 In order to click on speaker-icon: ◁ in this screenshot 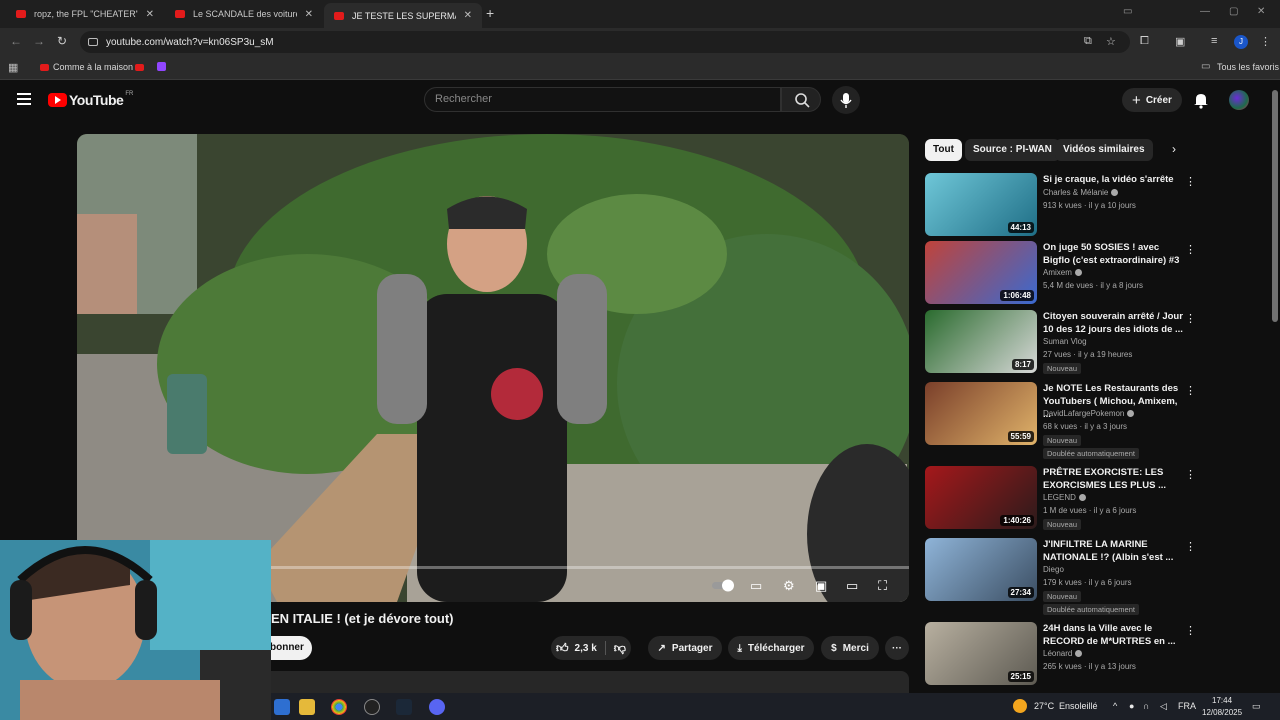, I will do `click(1163, 706)`.